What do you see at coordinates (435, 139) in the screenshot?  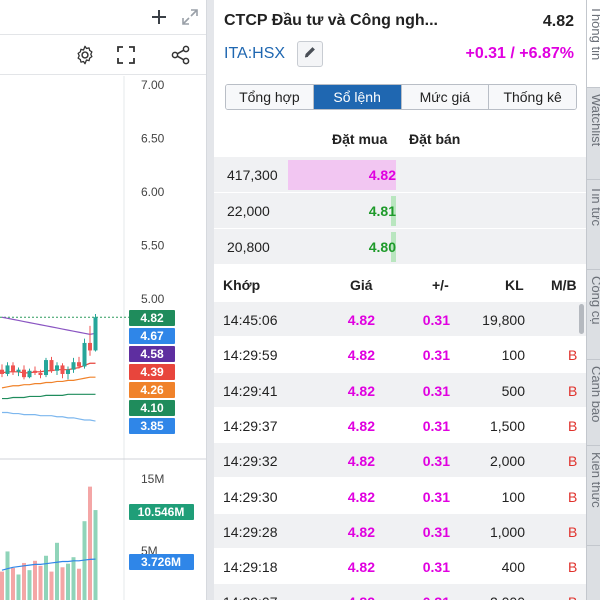 I see `ask-header: Đặt bán` at bounding box center [435, 139].